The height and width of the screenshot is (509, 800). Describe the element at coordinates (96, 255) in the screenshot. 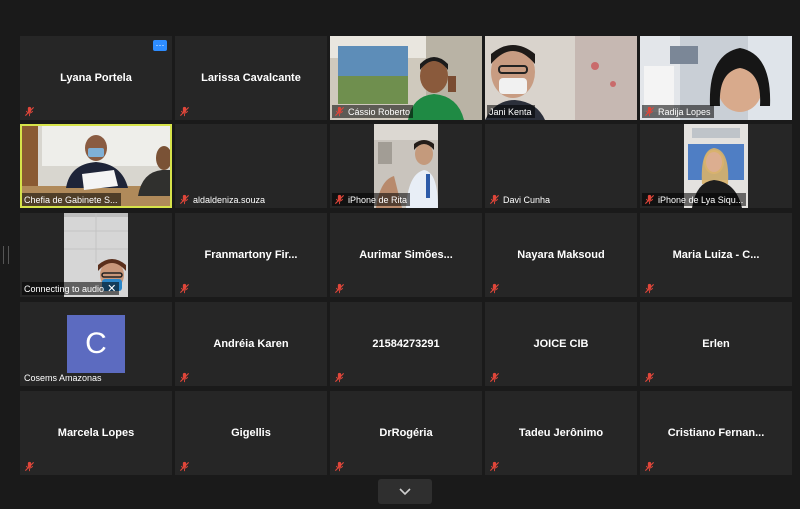

I see `participant-tile: Connecting to audio ✕` at that location.